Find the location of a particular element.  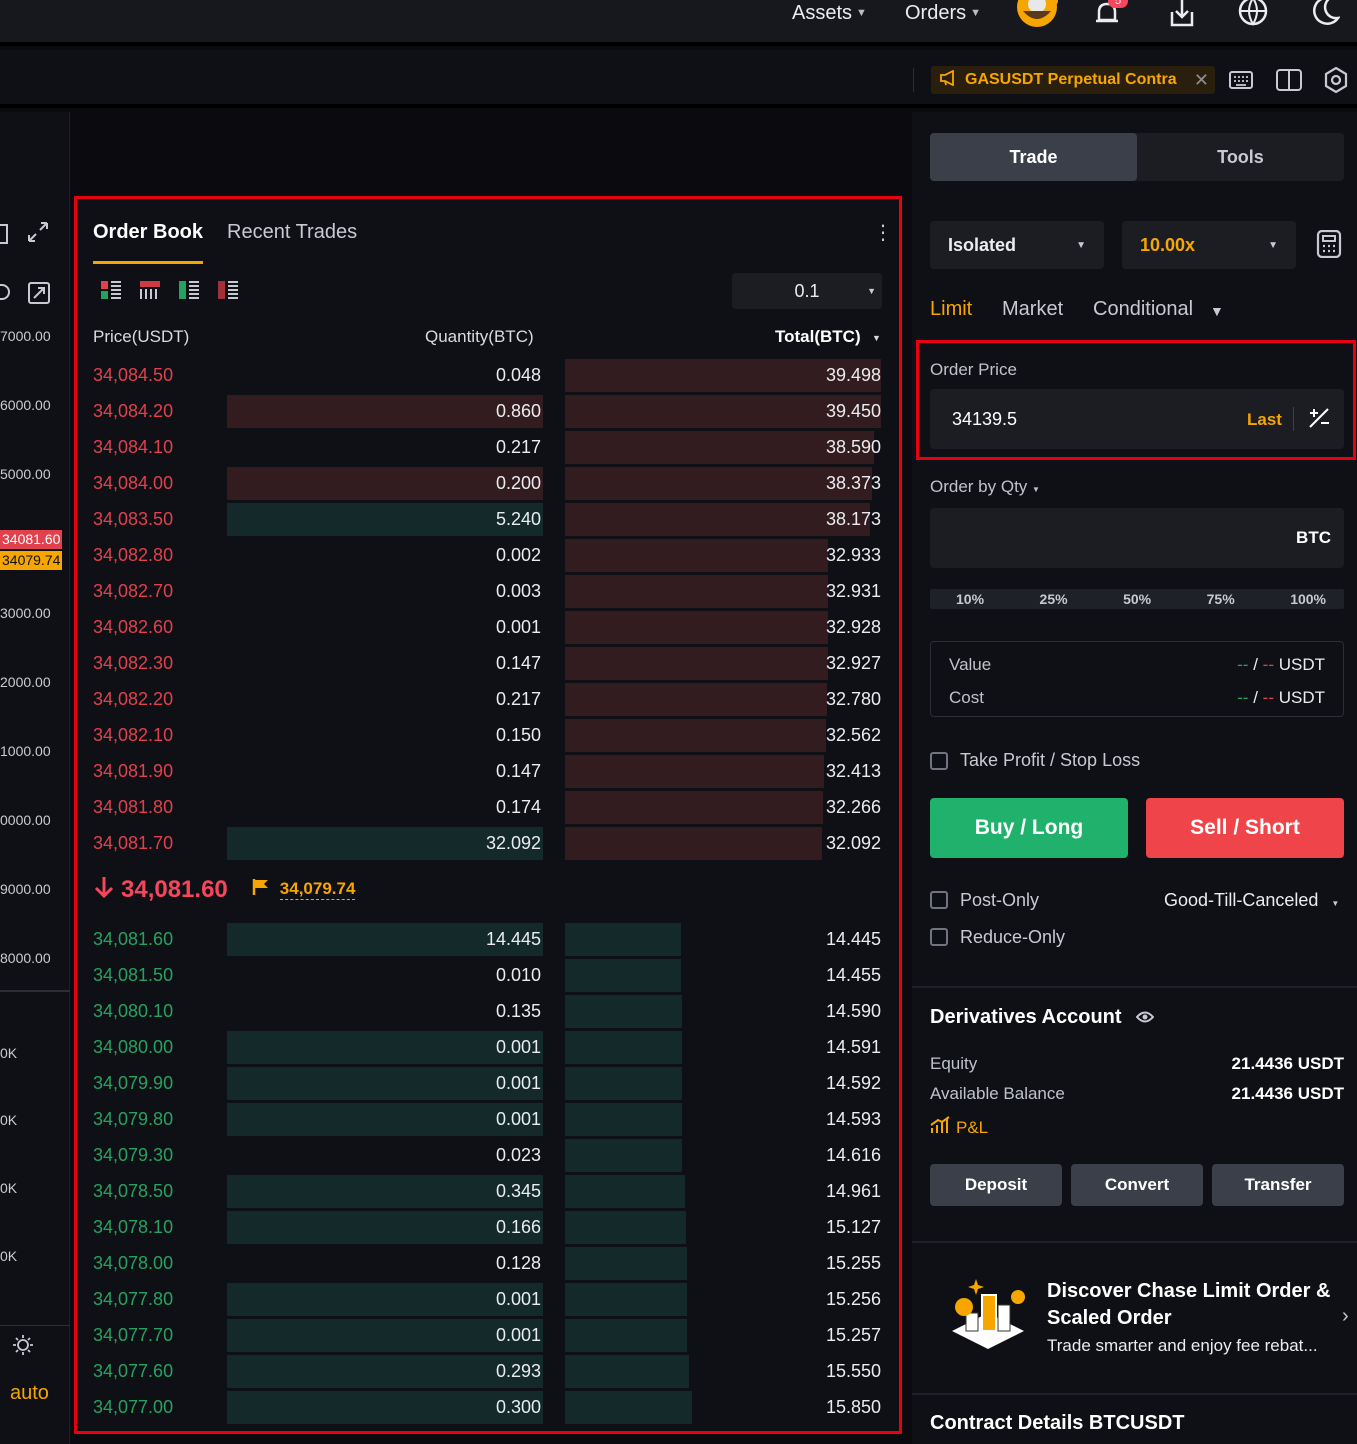

price-cell: 34,081.50 is located at coordinates (133, 975).